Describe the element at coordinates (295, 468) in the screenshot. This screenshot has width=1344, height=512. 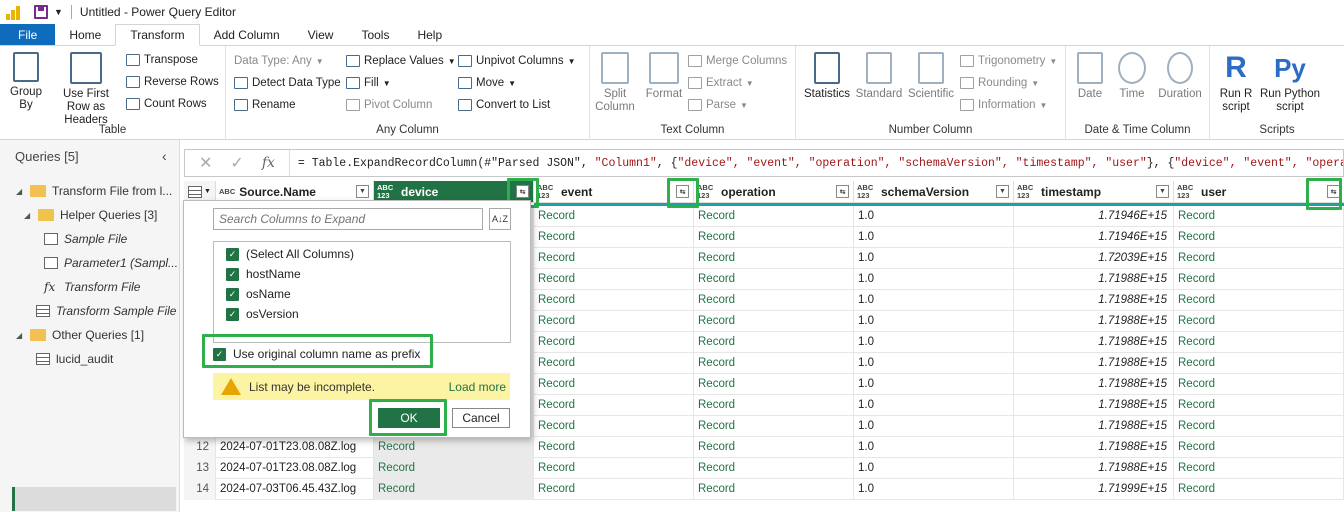
I see `cell-source-name: 2024-07-01T23.08.08Z.log` at that location.